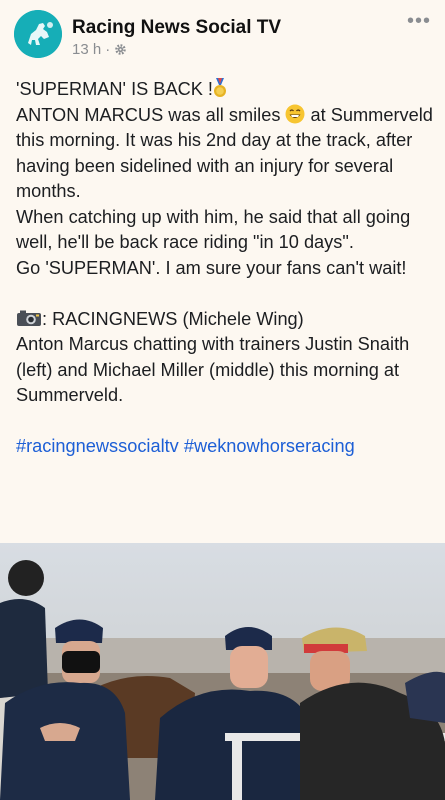 The image size is (445, 800). I want to click on photo-credit: : RACINGNEWS (Michele Wing), so click(225, 320).